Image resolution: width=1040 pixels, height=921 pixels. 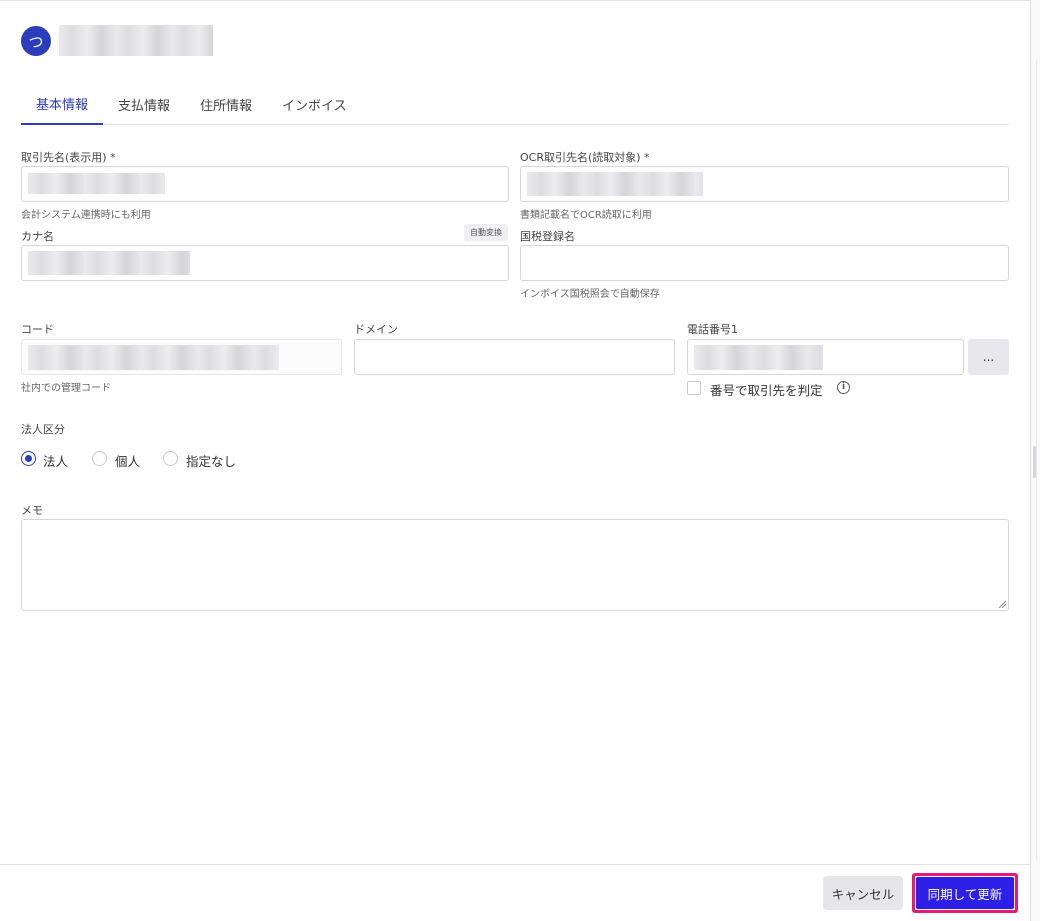 What do you see at coordinates (694, 388) in the screenshot?
I see `phone-match-checkbox` at bounding box center [694, 388].